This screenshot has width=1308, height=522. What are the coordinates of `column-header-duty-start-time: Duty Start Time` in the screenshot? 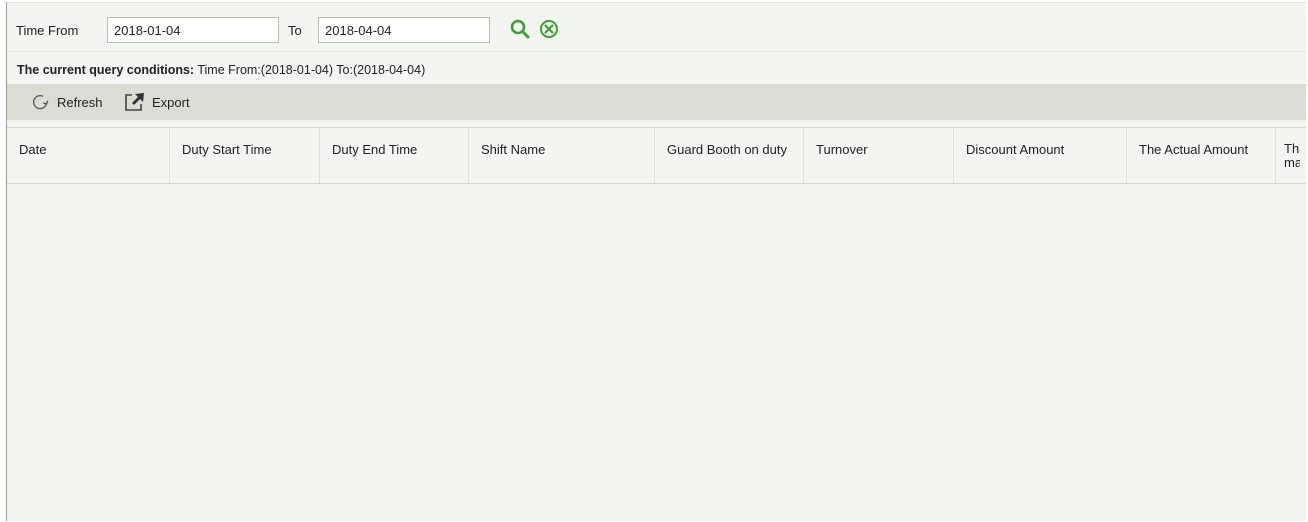 It's located at (245, 155).